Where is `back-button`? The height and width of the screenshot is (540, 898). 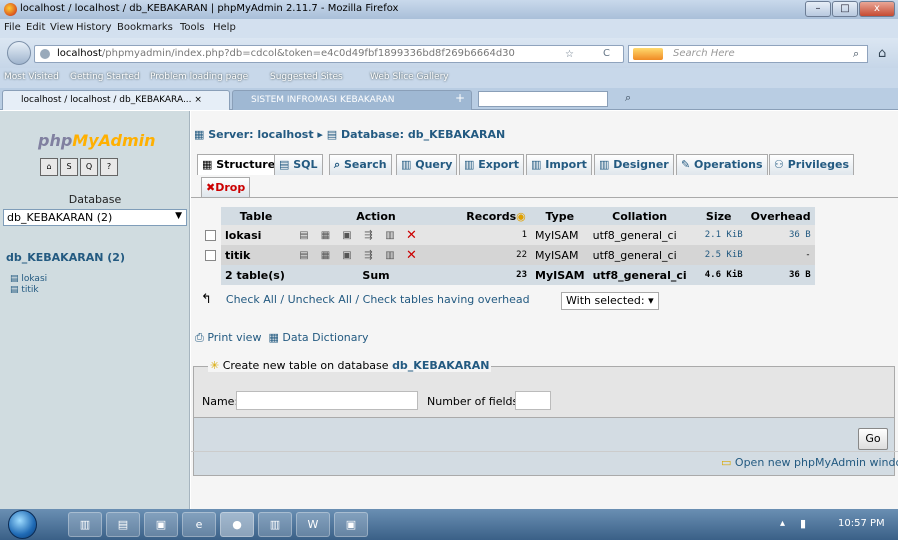
back-button is located at coordinates (19, 53).